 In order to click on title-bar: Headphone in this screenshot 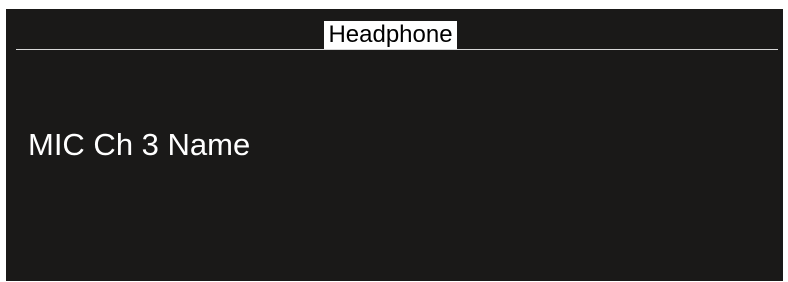, I will do `click(394, 35)`.